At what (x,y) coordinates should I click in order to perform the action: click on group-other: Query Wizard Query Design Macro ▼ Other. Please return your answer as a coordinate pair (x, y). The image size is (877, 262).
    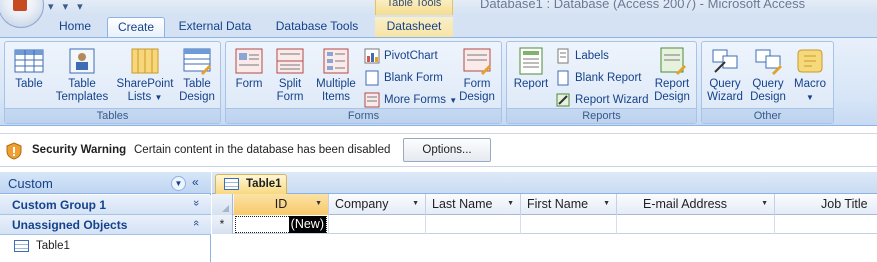
    Looking at the image, I should click on (767, 82).